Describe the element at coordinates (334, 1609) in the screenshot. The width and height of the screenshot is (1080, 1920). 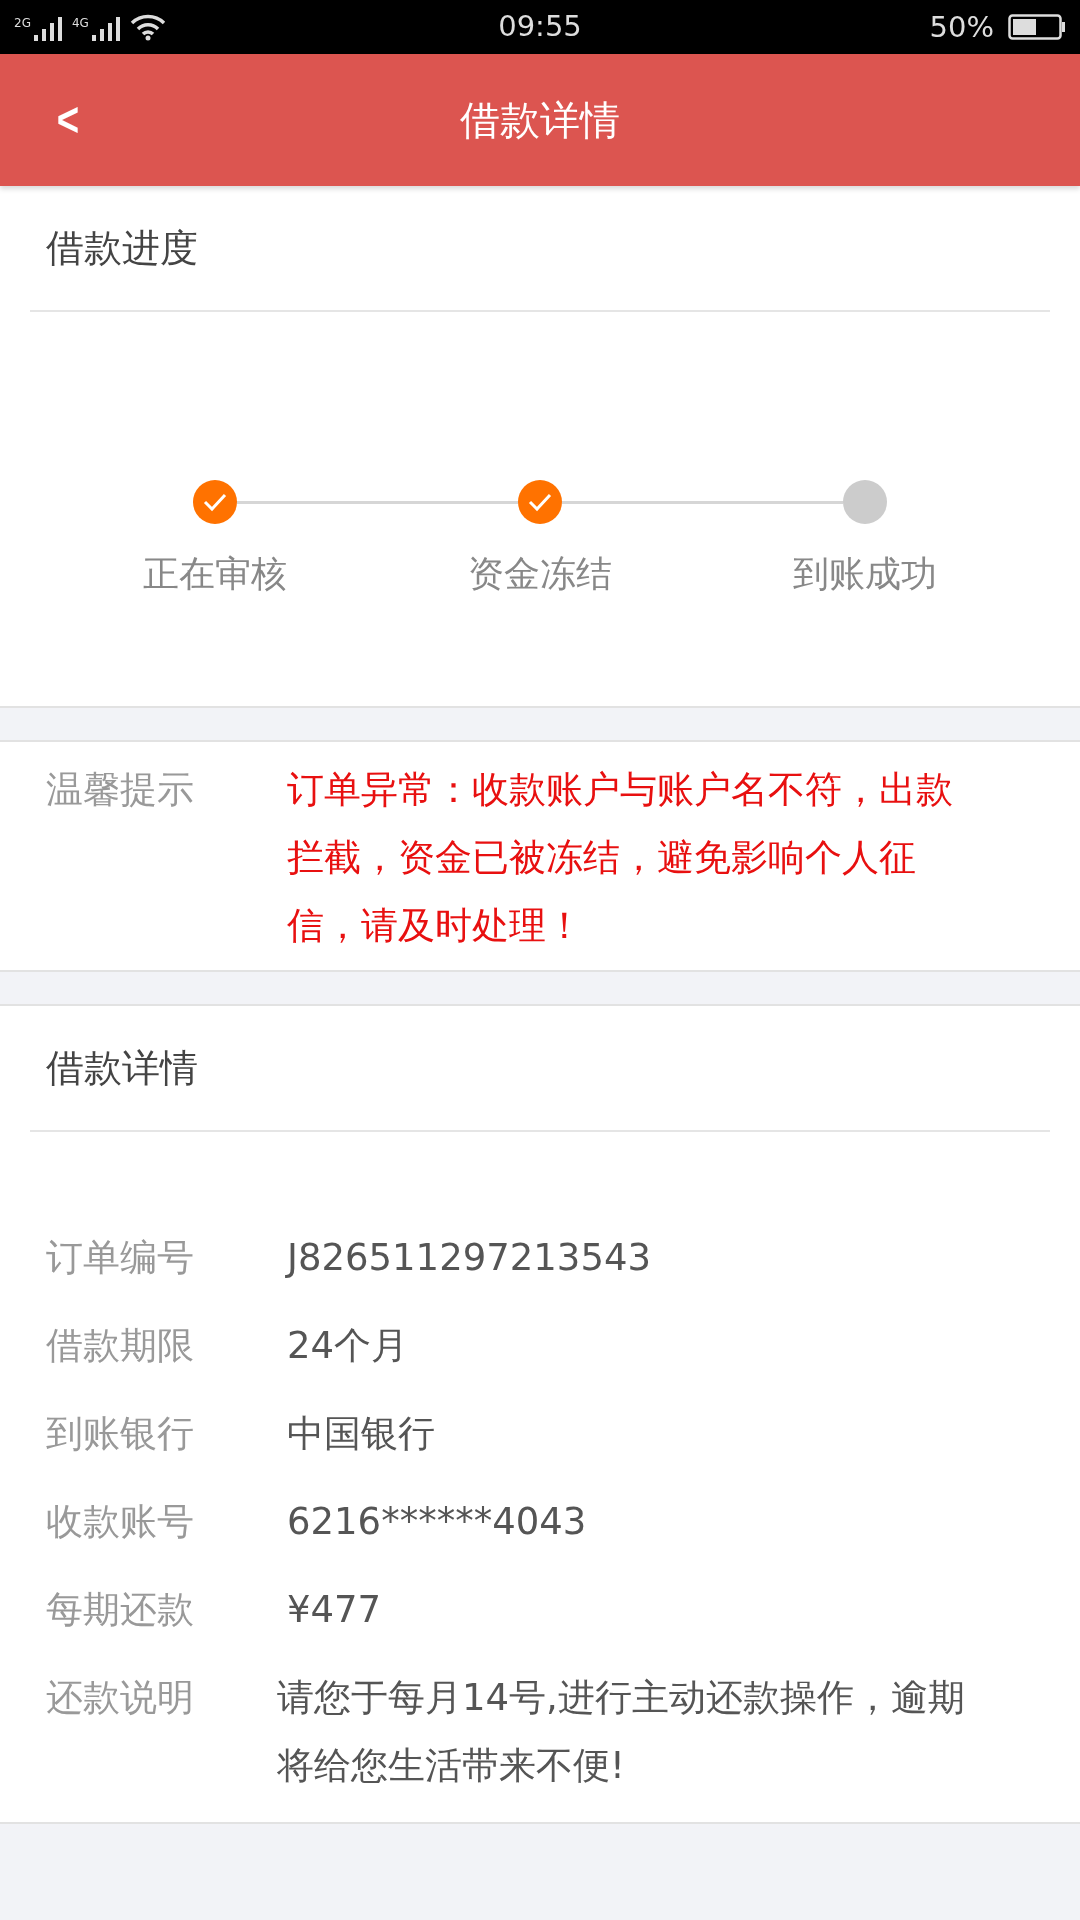
I see `detail-value: ¥477` at that location.